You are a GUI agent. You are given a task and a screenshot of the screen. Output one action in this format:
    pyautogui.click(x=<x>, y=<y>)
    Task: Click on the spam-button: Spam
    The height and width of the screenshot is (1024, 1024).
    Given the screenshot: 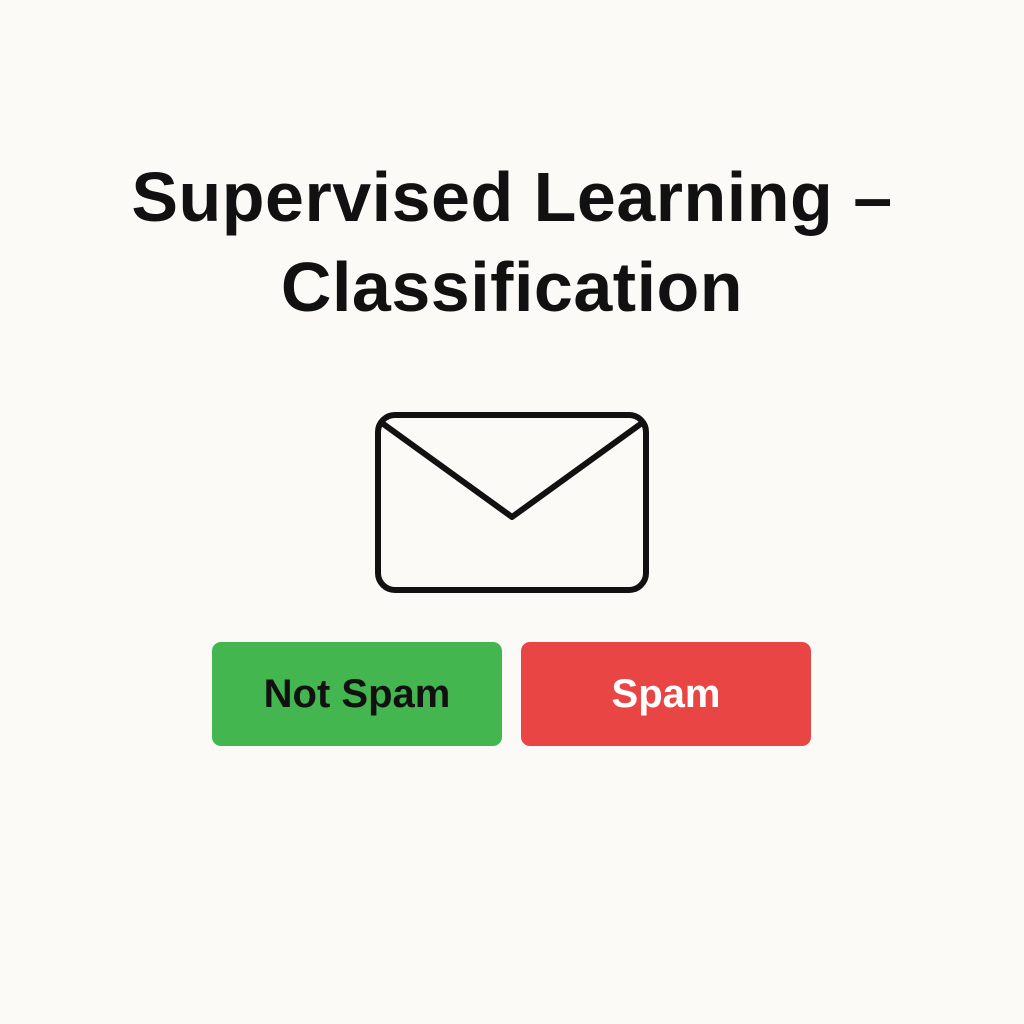 What is the action you would take?
    pyautogui.click(x=666, y=694)
    